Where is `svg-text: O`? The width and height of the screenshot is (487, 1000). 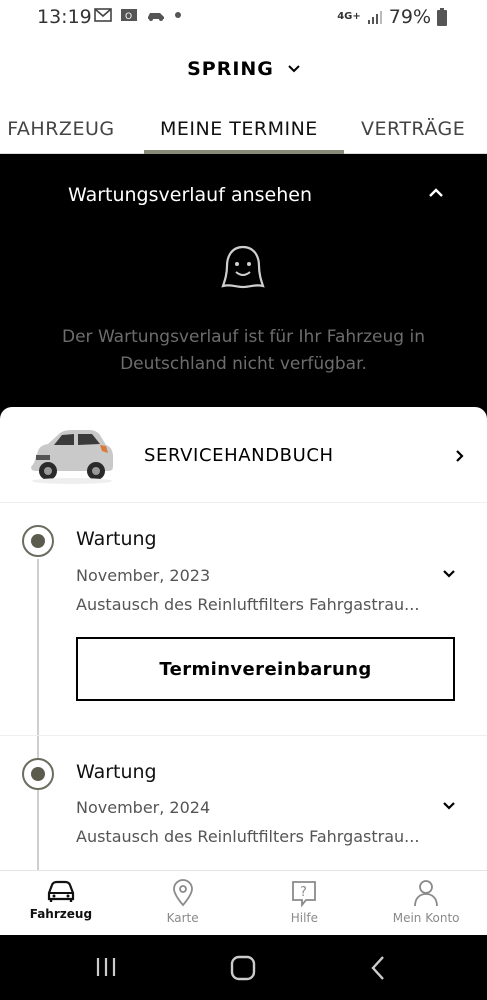 svg-text: O is located at coordinates (128, 17).